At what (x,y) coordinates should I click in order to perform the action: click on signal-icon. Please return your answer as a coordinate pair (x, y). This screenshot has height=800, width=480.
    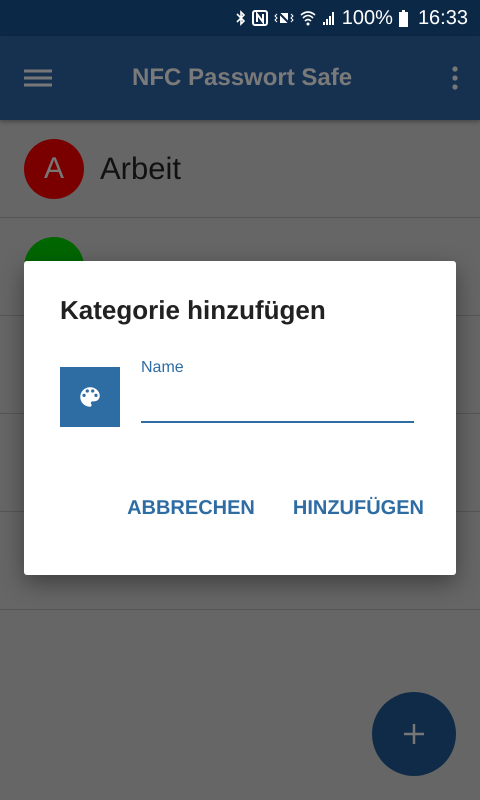
    Looking at the image, I should click on (329, 18).